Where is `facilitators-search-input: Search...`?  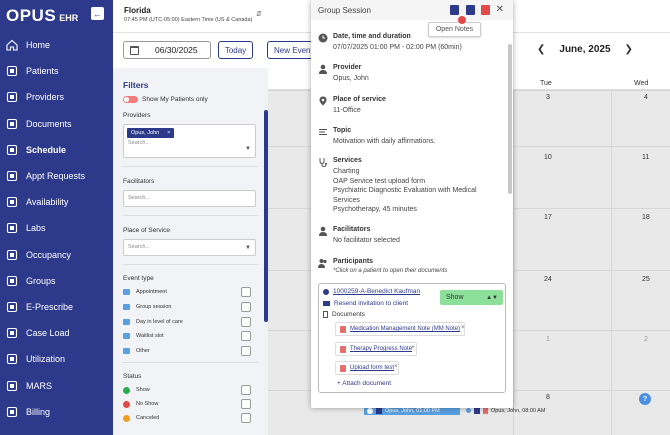
facilitators-search-input: Search... is located at coordinates (189, 198).